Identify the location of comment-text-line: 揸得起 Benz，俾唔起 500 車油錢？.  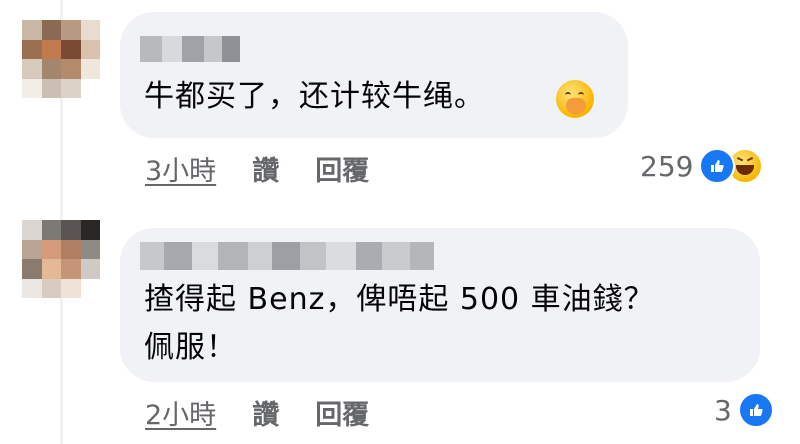
(399, 299).